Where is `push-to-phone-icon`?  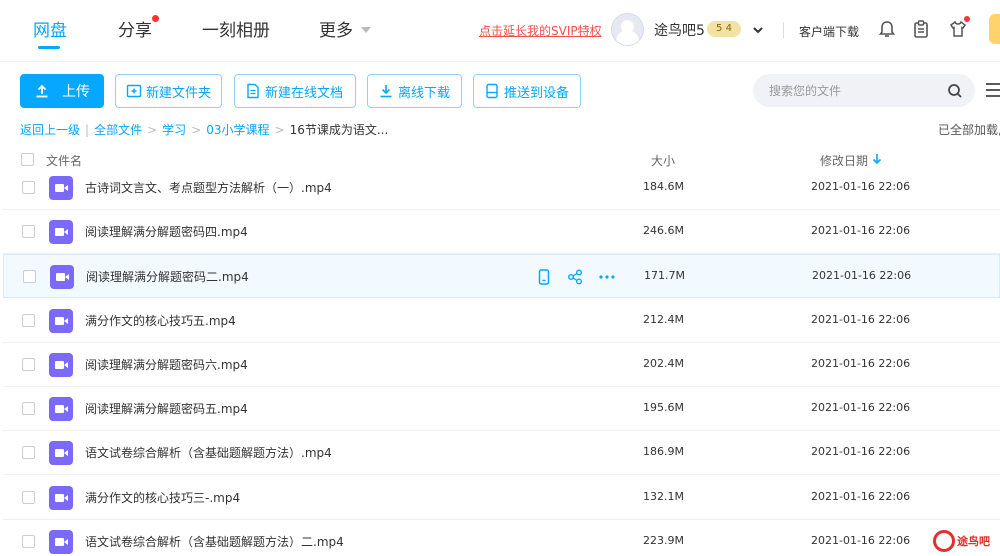 push-to-phone-icon is located at coordinates (544, 277).